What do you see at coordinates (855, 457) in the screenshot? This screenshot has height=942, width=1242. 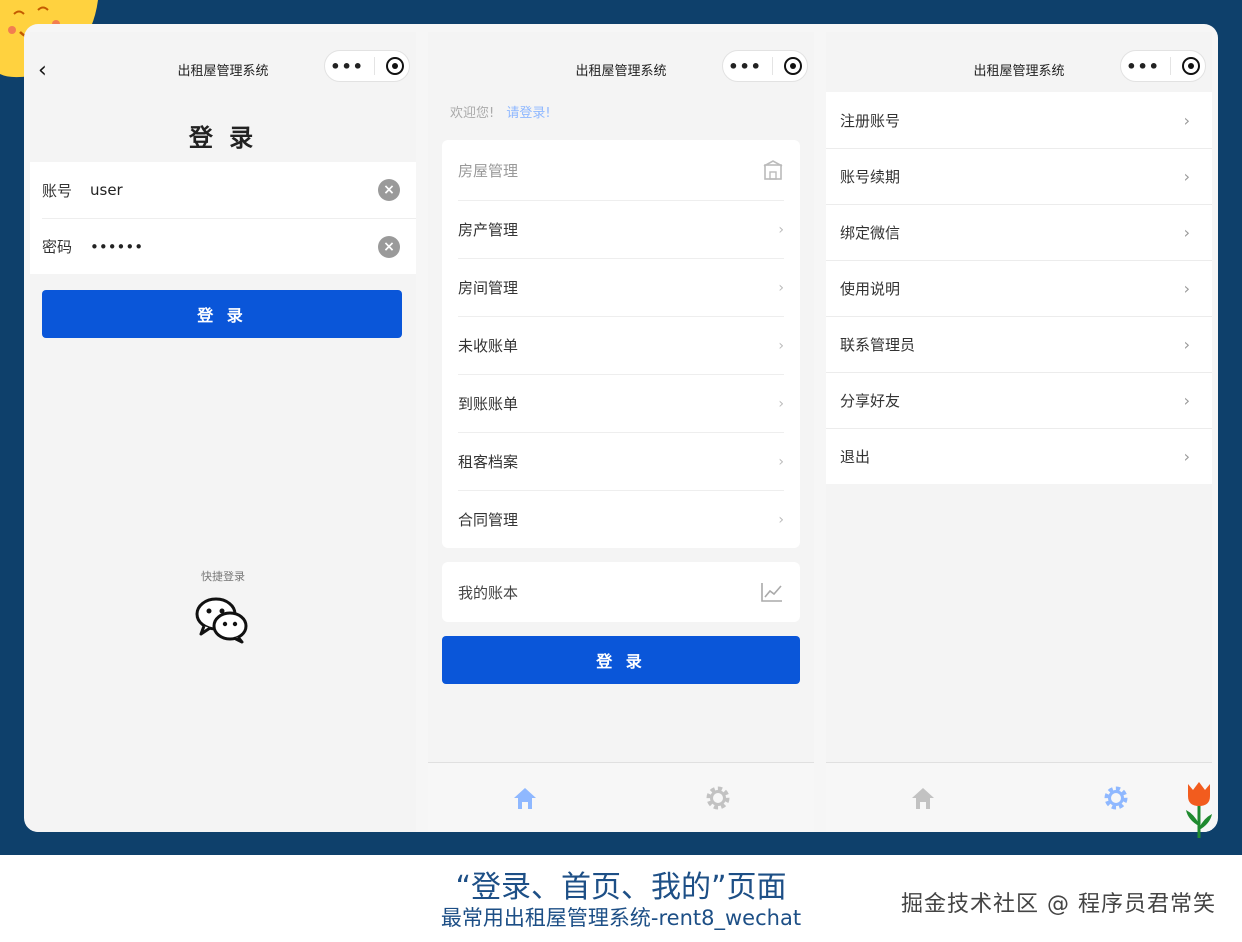 I see `mine-item-label: 退出` at bounding box center [855, 457].